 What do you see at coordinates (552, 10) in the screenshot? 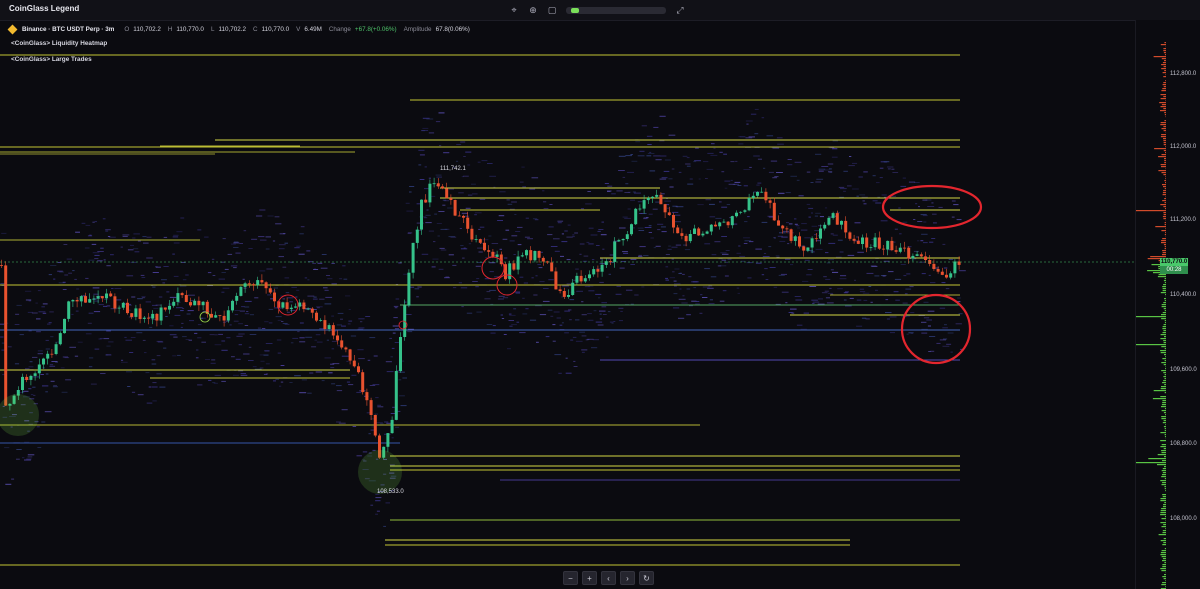
I see `square-icon: ▢` at bounding box center [552, 10].